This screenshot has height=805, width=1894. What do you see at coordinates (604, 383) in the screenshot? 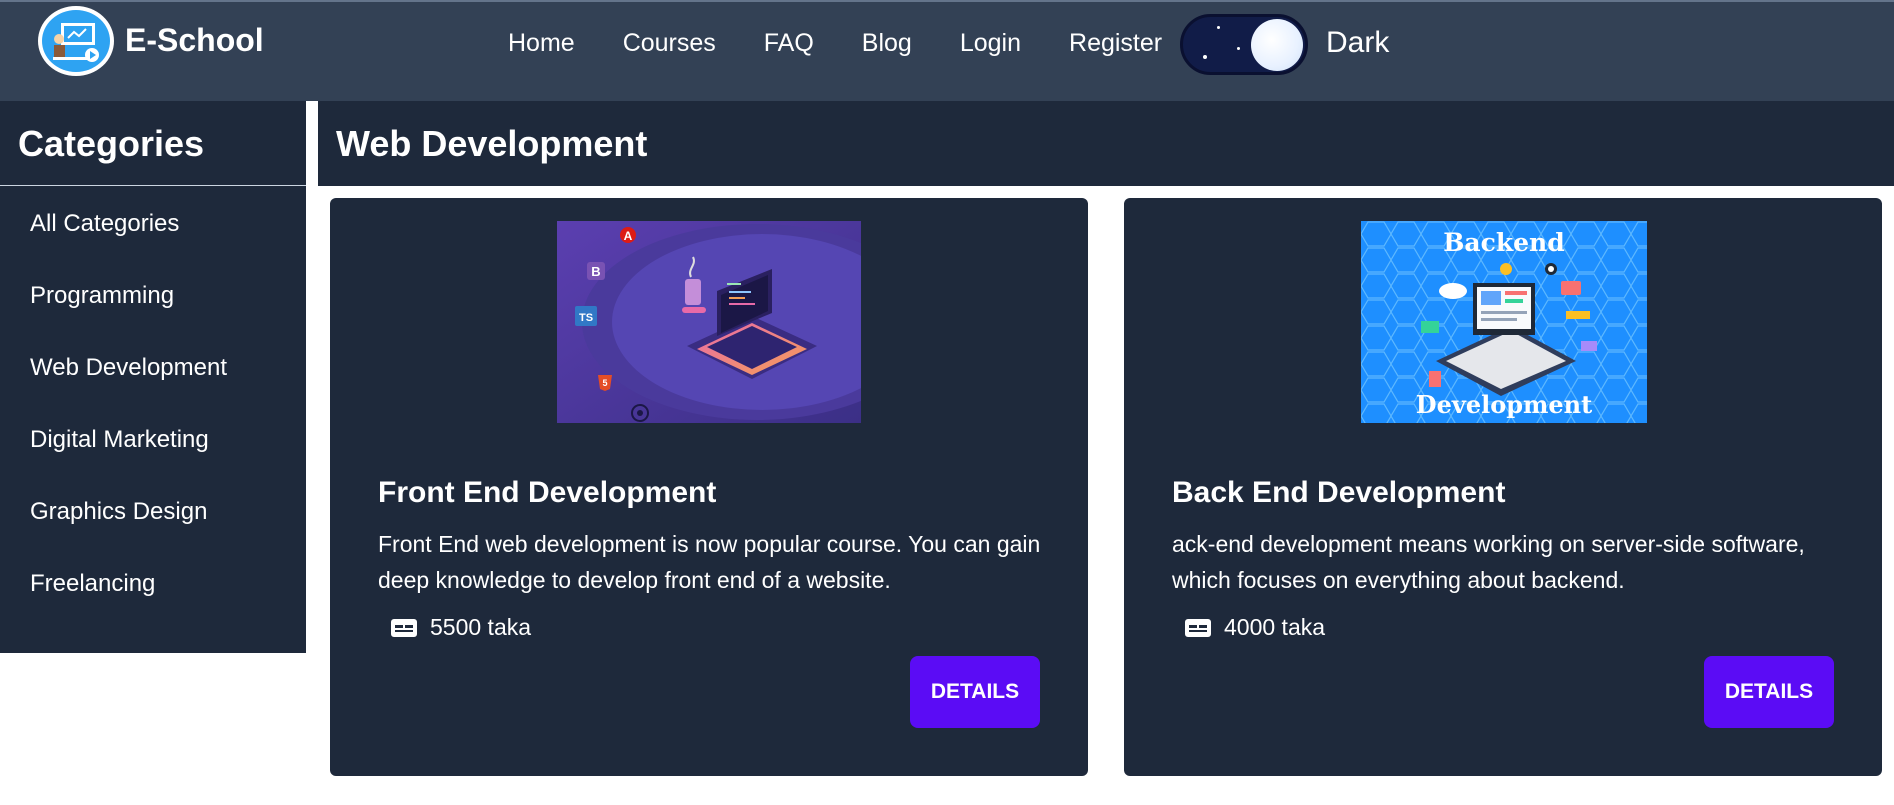
I see `image-badge: 5` at bounding box center [604, 383].